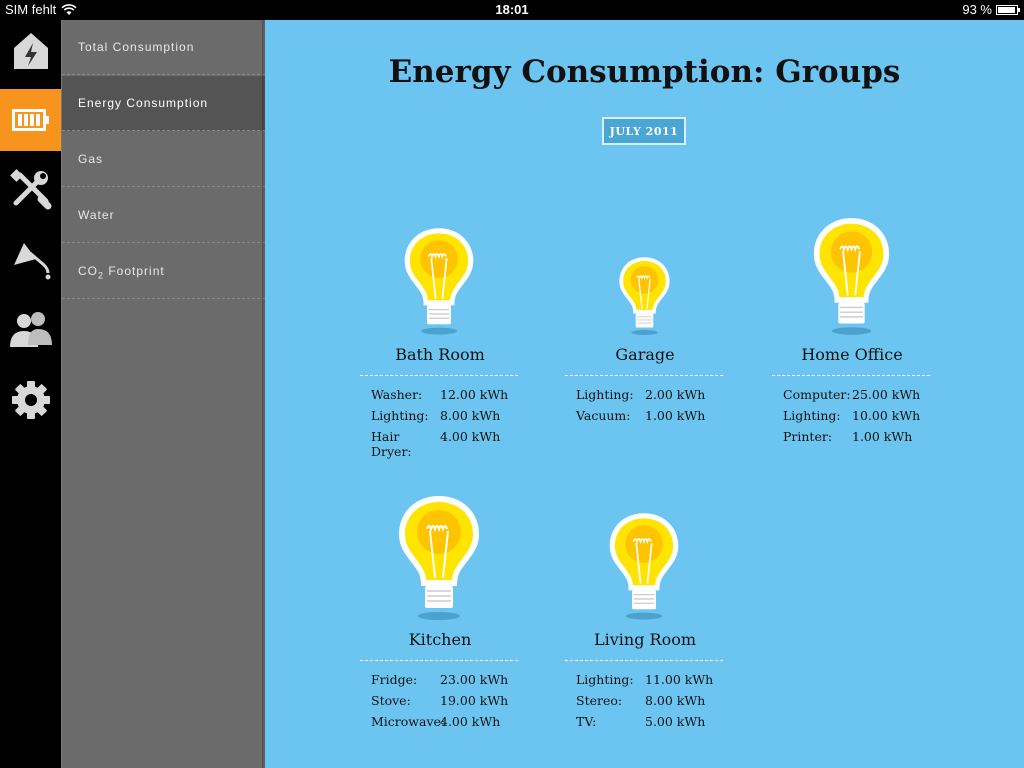 The image size is (1024, 768). I want to click on consumption-label: Washer:, so click(397, 394).